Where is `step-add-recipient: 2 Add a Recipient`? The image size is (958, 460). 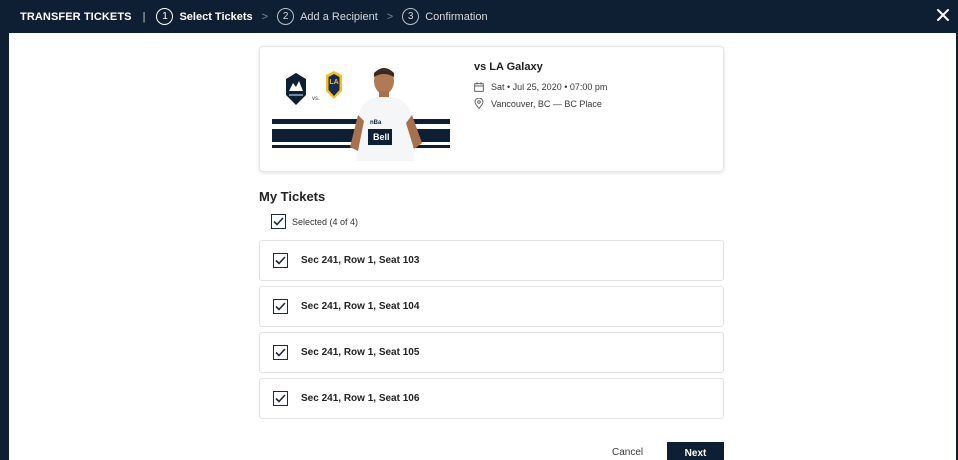
step-add-recipient: 2 Add a Recipient is located at coordinates (327, 16).